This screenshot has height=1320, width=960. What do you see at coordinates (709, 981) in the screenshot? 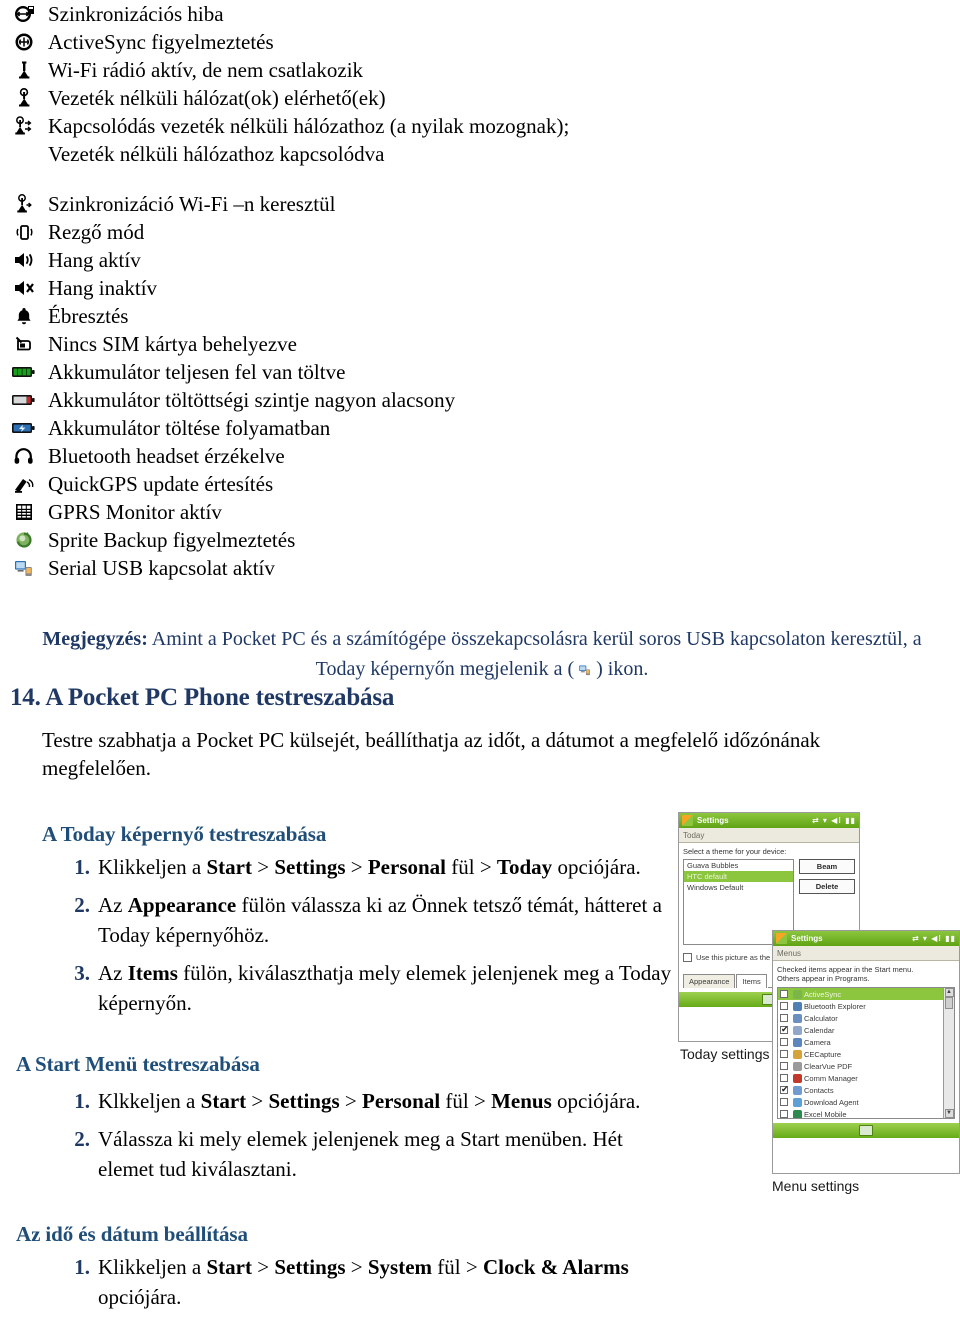
I see `tab-appearance: Appearance` at bounding box center [709, 981].